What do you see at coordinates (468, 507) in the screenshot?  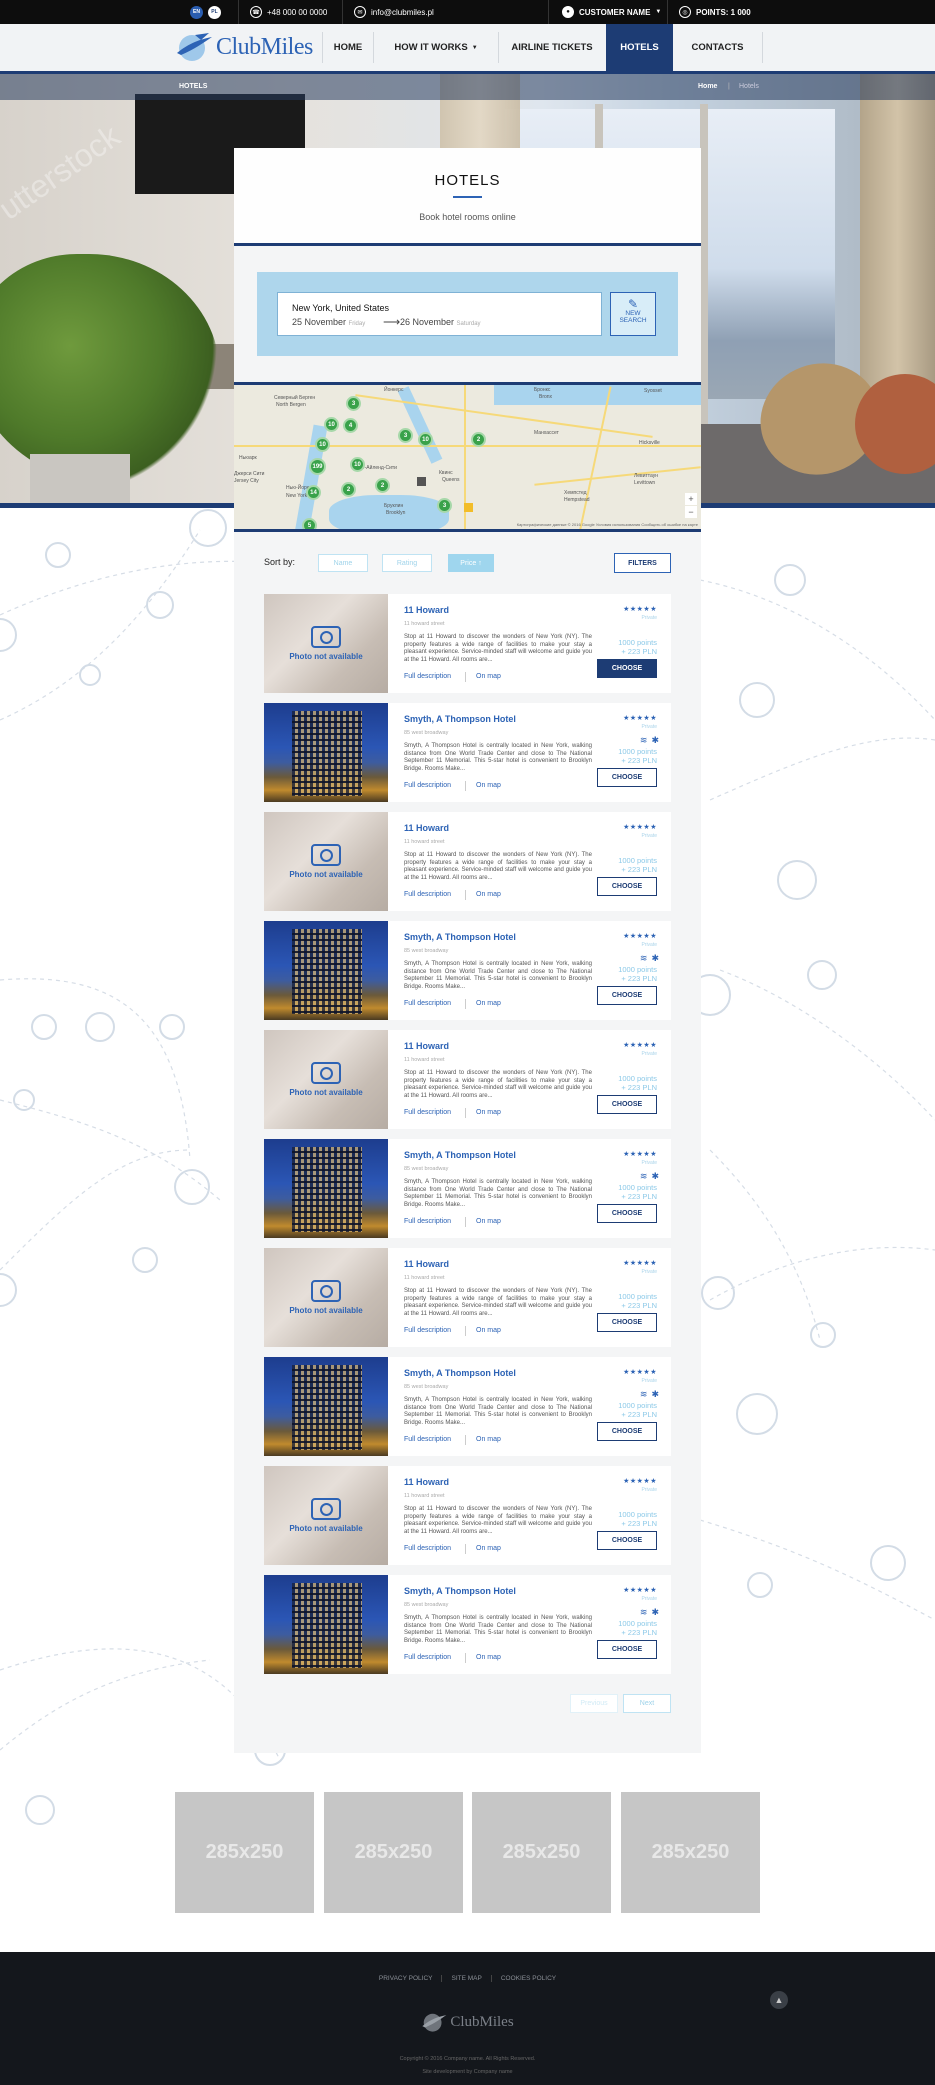 I see `map-pegman-icon` at bounding box center [468, 507].